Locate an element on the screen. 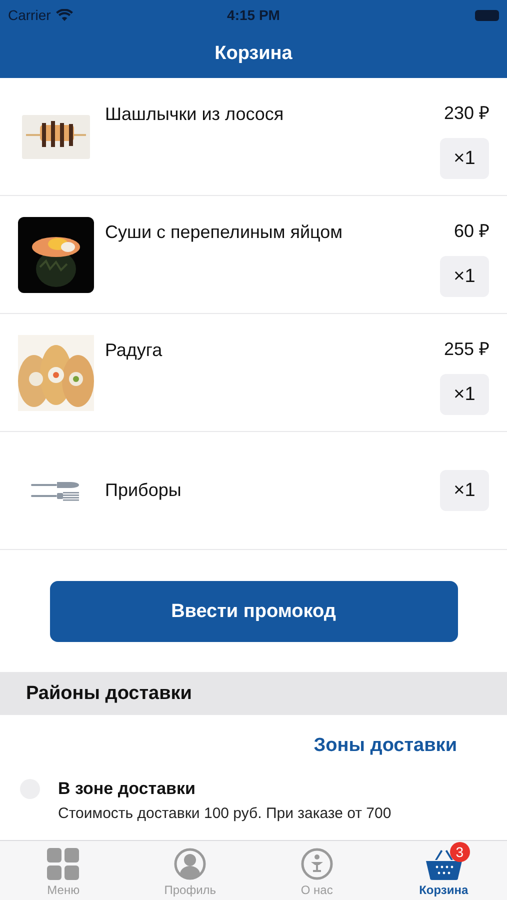 The width and height of the screenshot is (507, 900). item-price: 255 ₽ is located at coordinates (466, 349).